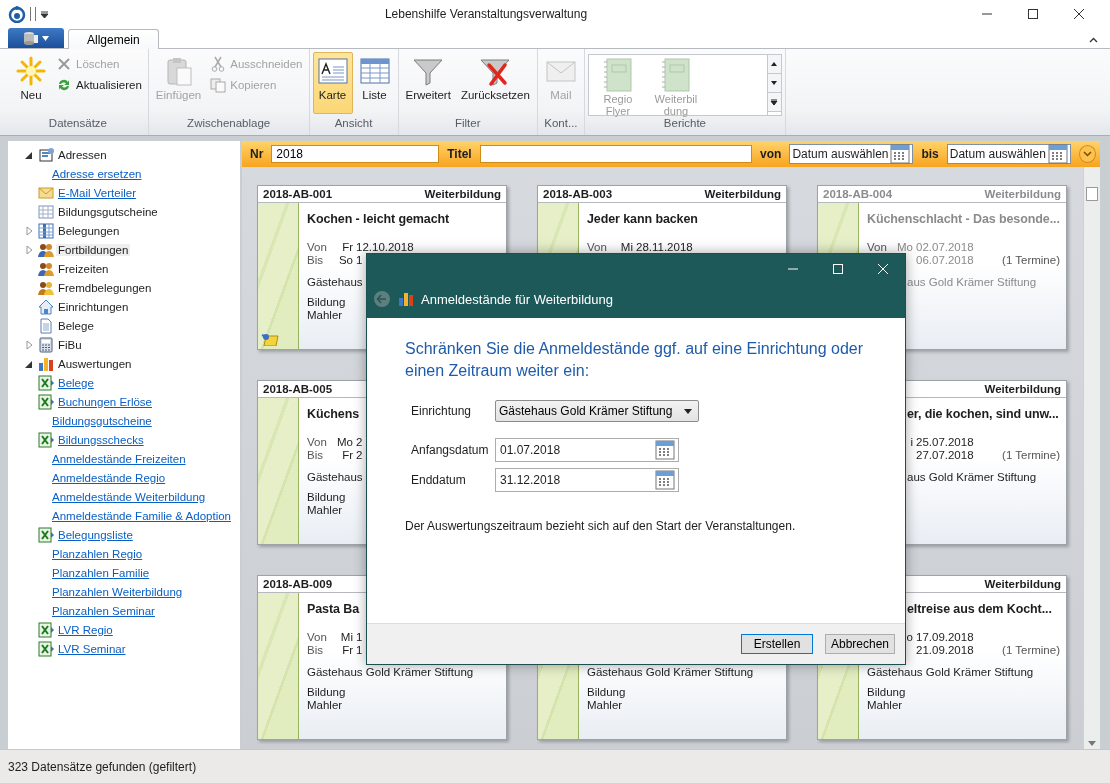  What do you see at coordinates (450, 450) in the screenshot?
I see `field-label: Anfangsdatum` at bounding box center [450, 450].